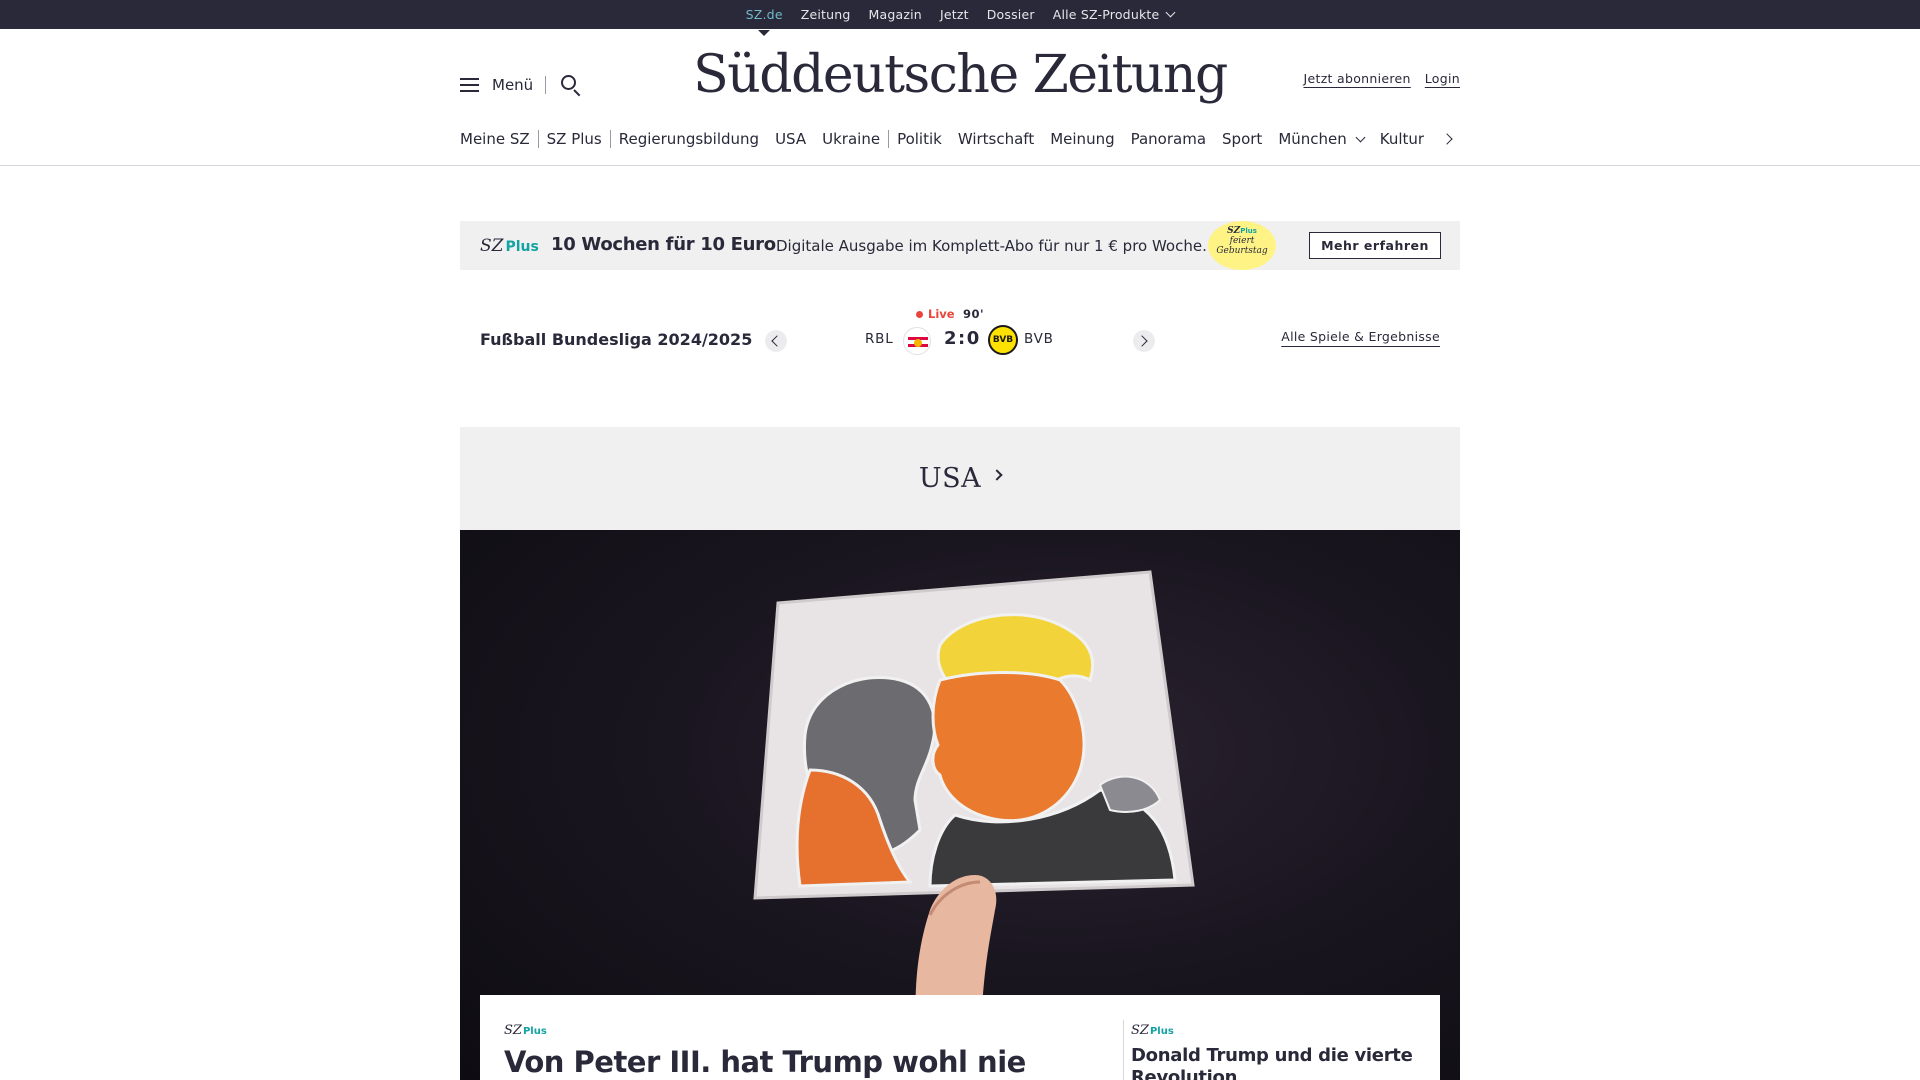 This screenshot has height=1080, width=1920. I want to click on main-teaser: SZPlus Von Peter III. hat Trump wohl nie, so click(799, 1037).